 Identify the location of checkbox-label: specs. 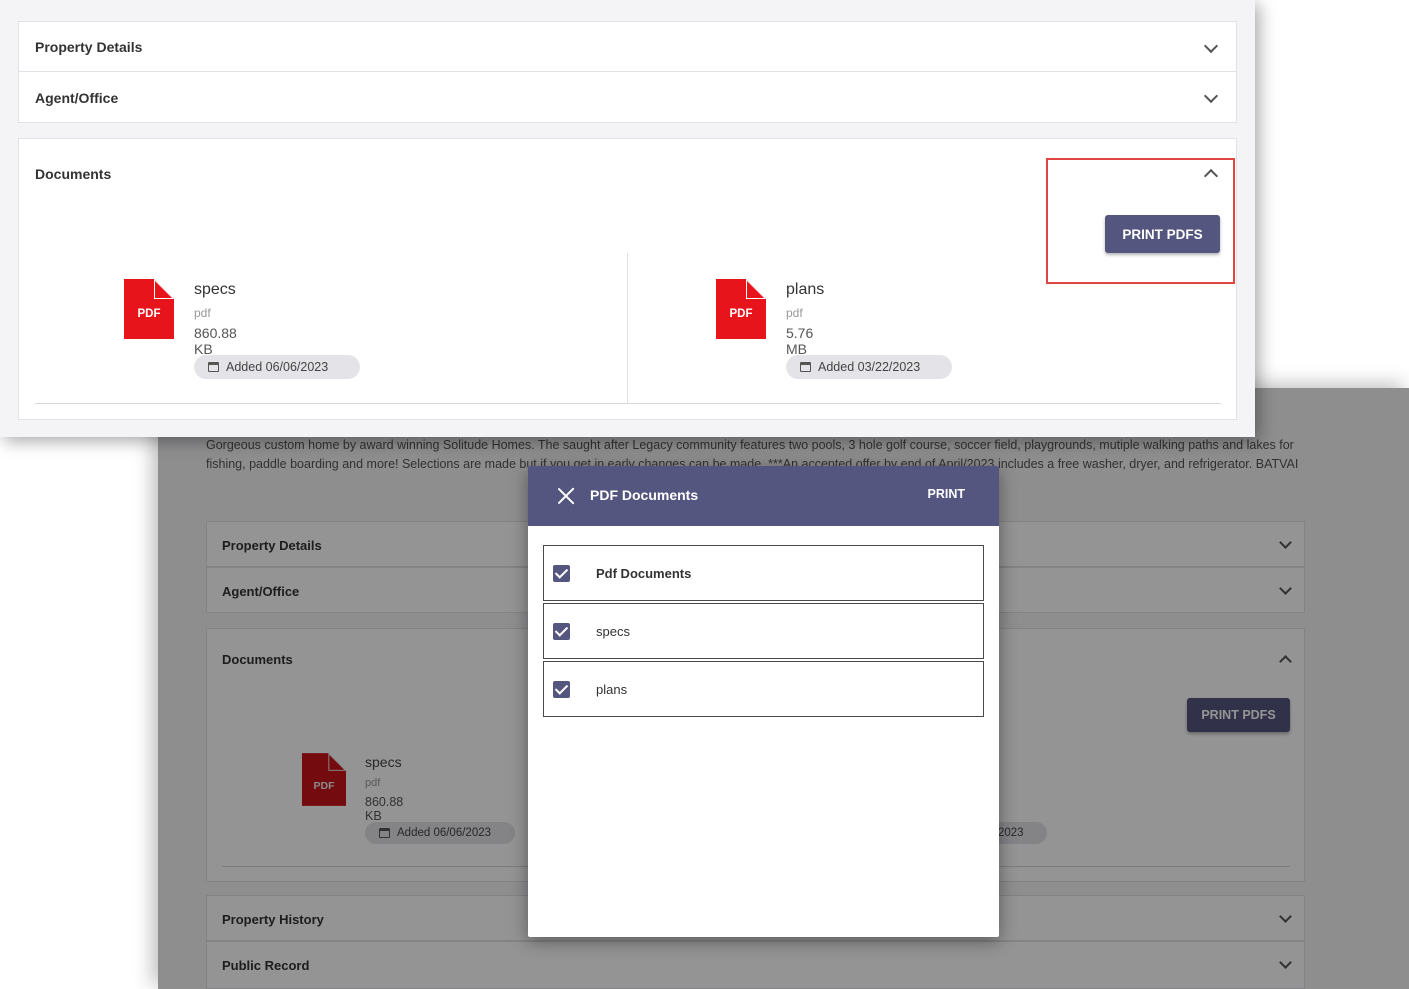
(613, 631).